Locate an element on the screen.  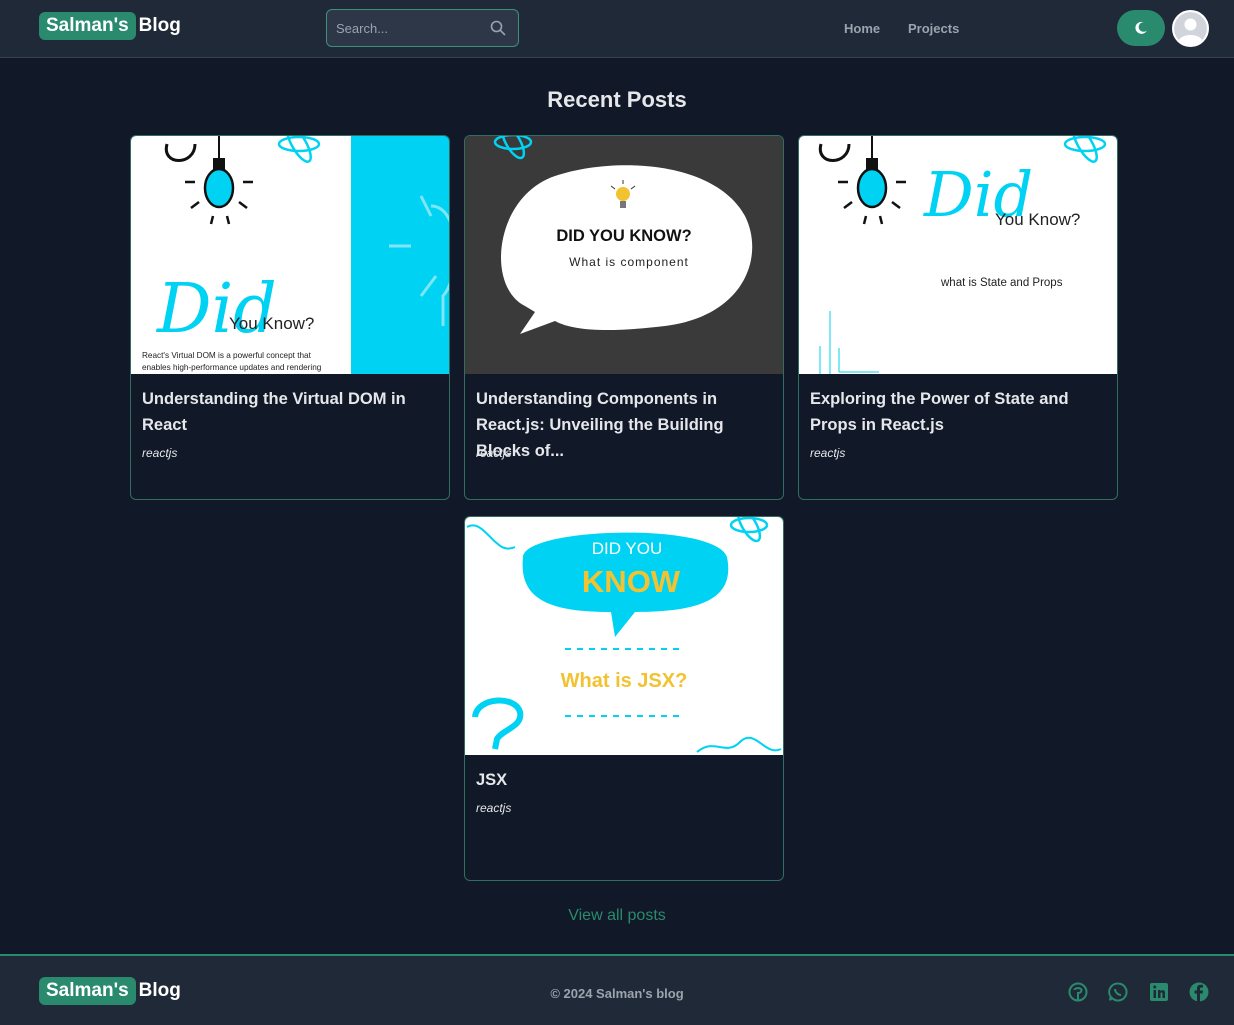
post-thumbnail: DID YOU KNOW What is JSX? is located at coordinates (624, 636).